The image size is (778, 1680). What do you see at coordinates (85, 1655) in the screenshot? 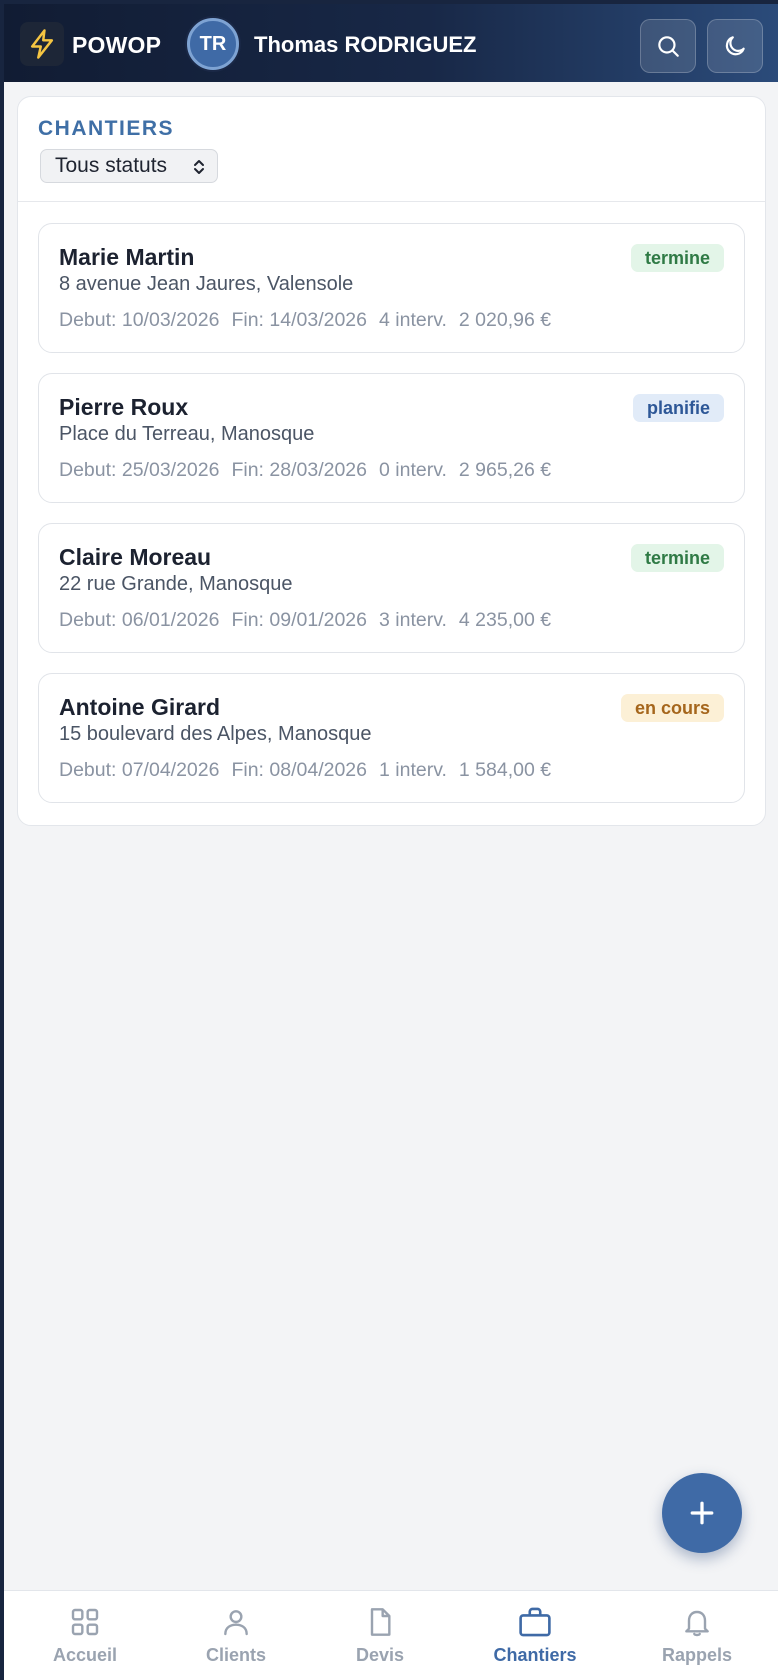
I see `nav-label: Accueil` at bounding box center [85, 1655].